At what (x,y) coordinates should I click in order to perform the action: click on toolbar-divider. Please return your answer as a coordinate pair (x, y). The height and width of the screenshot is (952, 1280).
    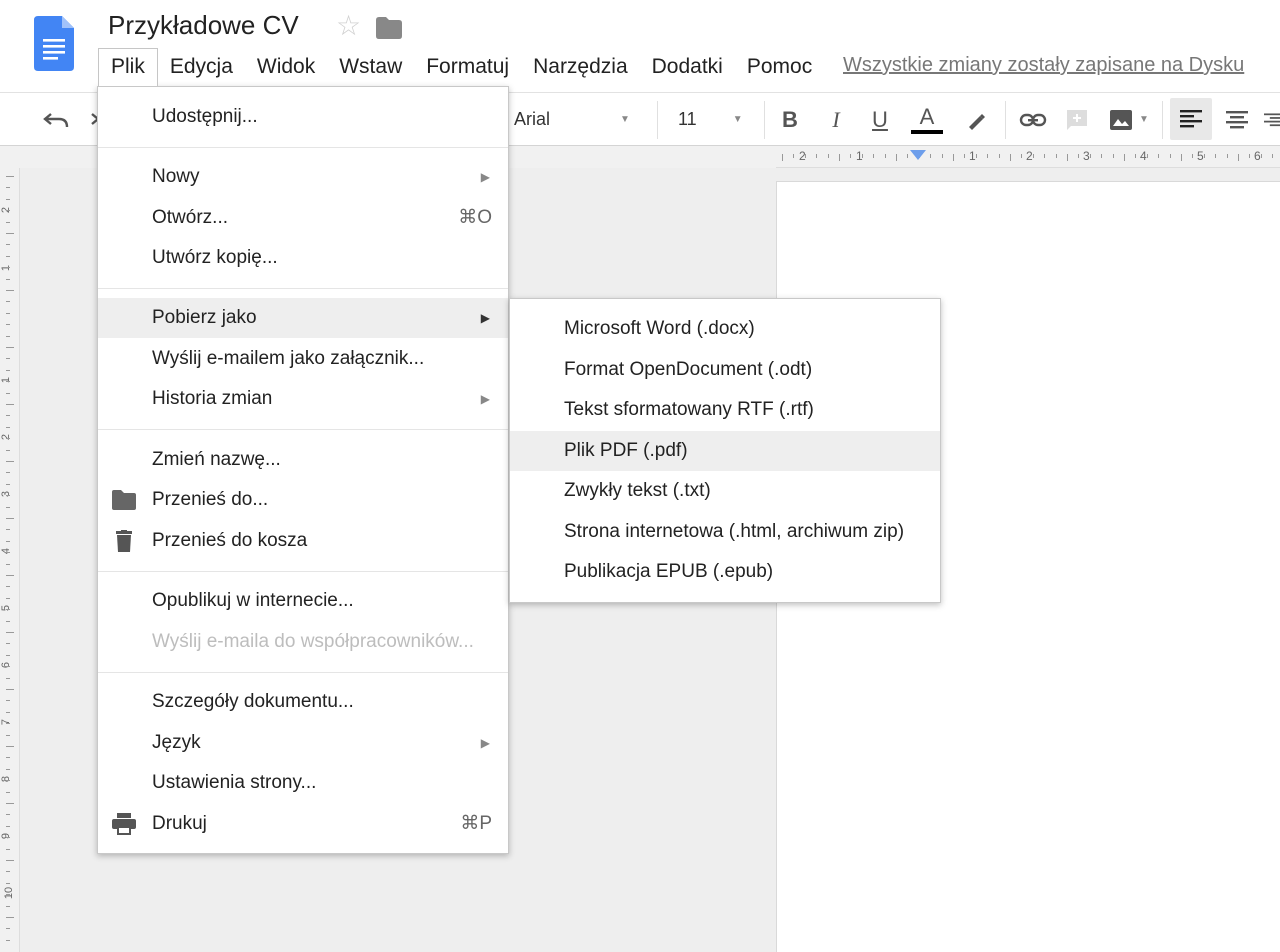
    Looking at the image, I should click on (764, 120).